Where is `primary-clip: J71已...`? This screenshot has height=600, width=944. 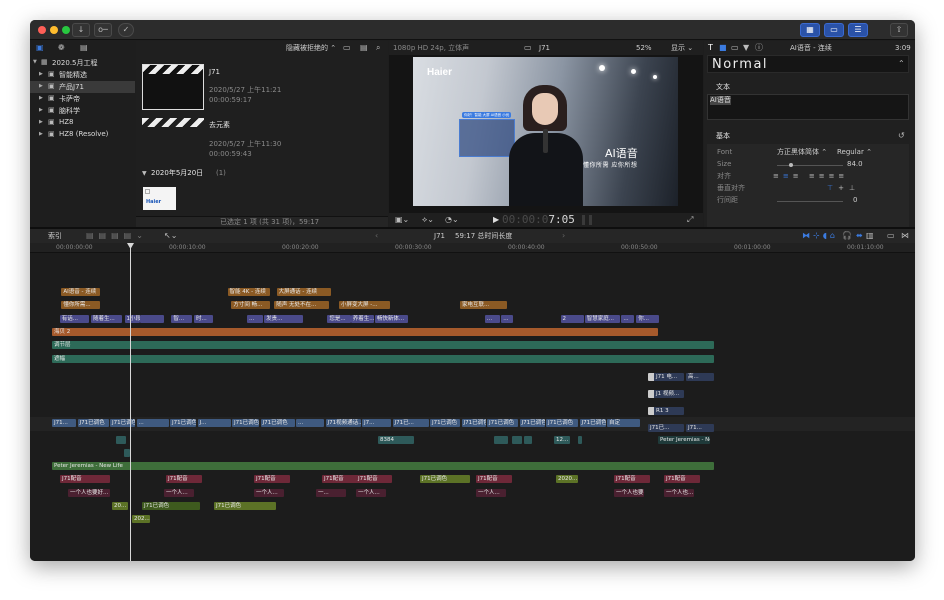
primary-clip: J71已... is located at coordinates (410, 423).